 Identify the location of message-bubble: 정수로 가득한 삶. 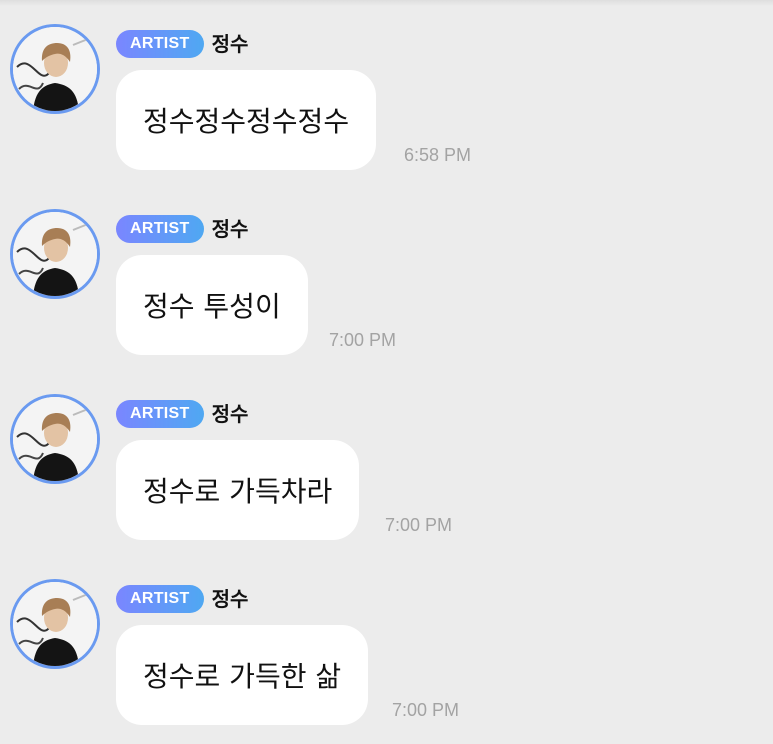
(242, 675).